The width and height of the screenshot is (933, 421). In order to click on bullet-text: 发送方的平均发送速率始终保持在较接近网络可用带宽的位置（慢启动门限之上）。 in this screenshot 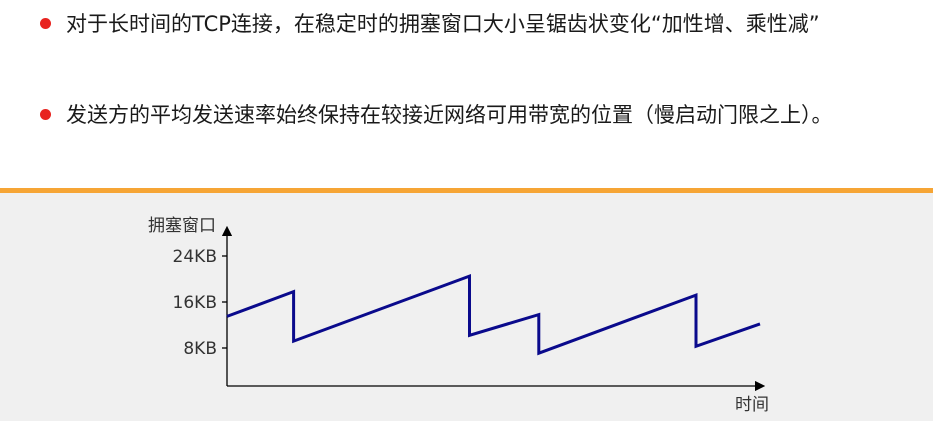, I will do `click(449, 115)`.